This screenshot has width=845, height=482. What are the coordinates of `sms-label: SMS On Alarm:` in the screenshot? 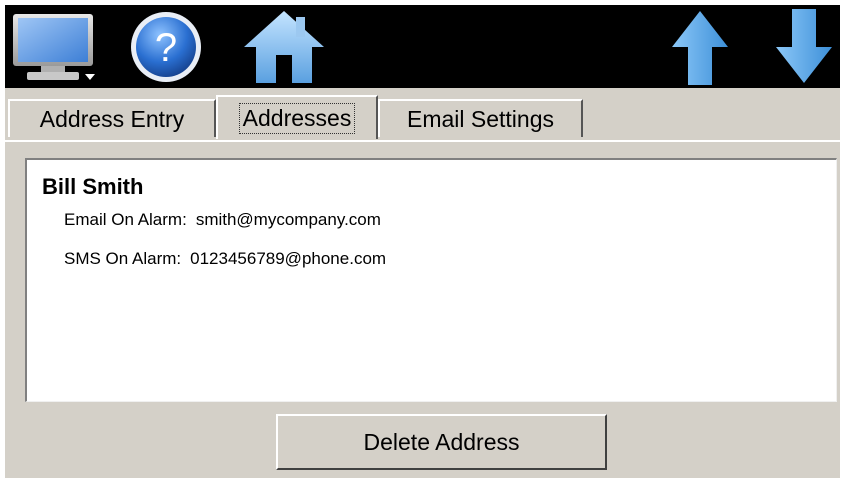 It's located at (123, 258).